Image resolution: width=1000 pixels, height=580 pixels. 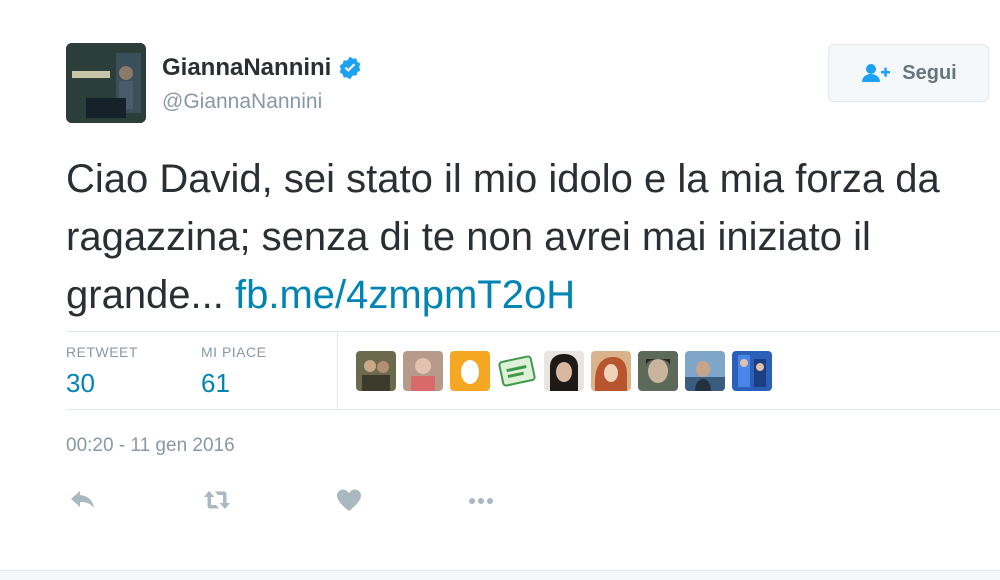 I want to click on follow-button-label: Segui, so click(x=929, y=72).